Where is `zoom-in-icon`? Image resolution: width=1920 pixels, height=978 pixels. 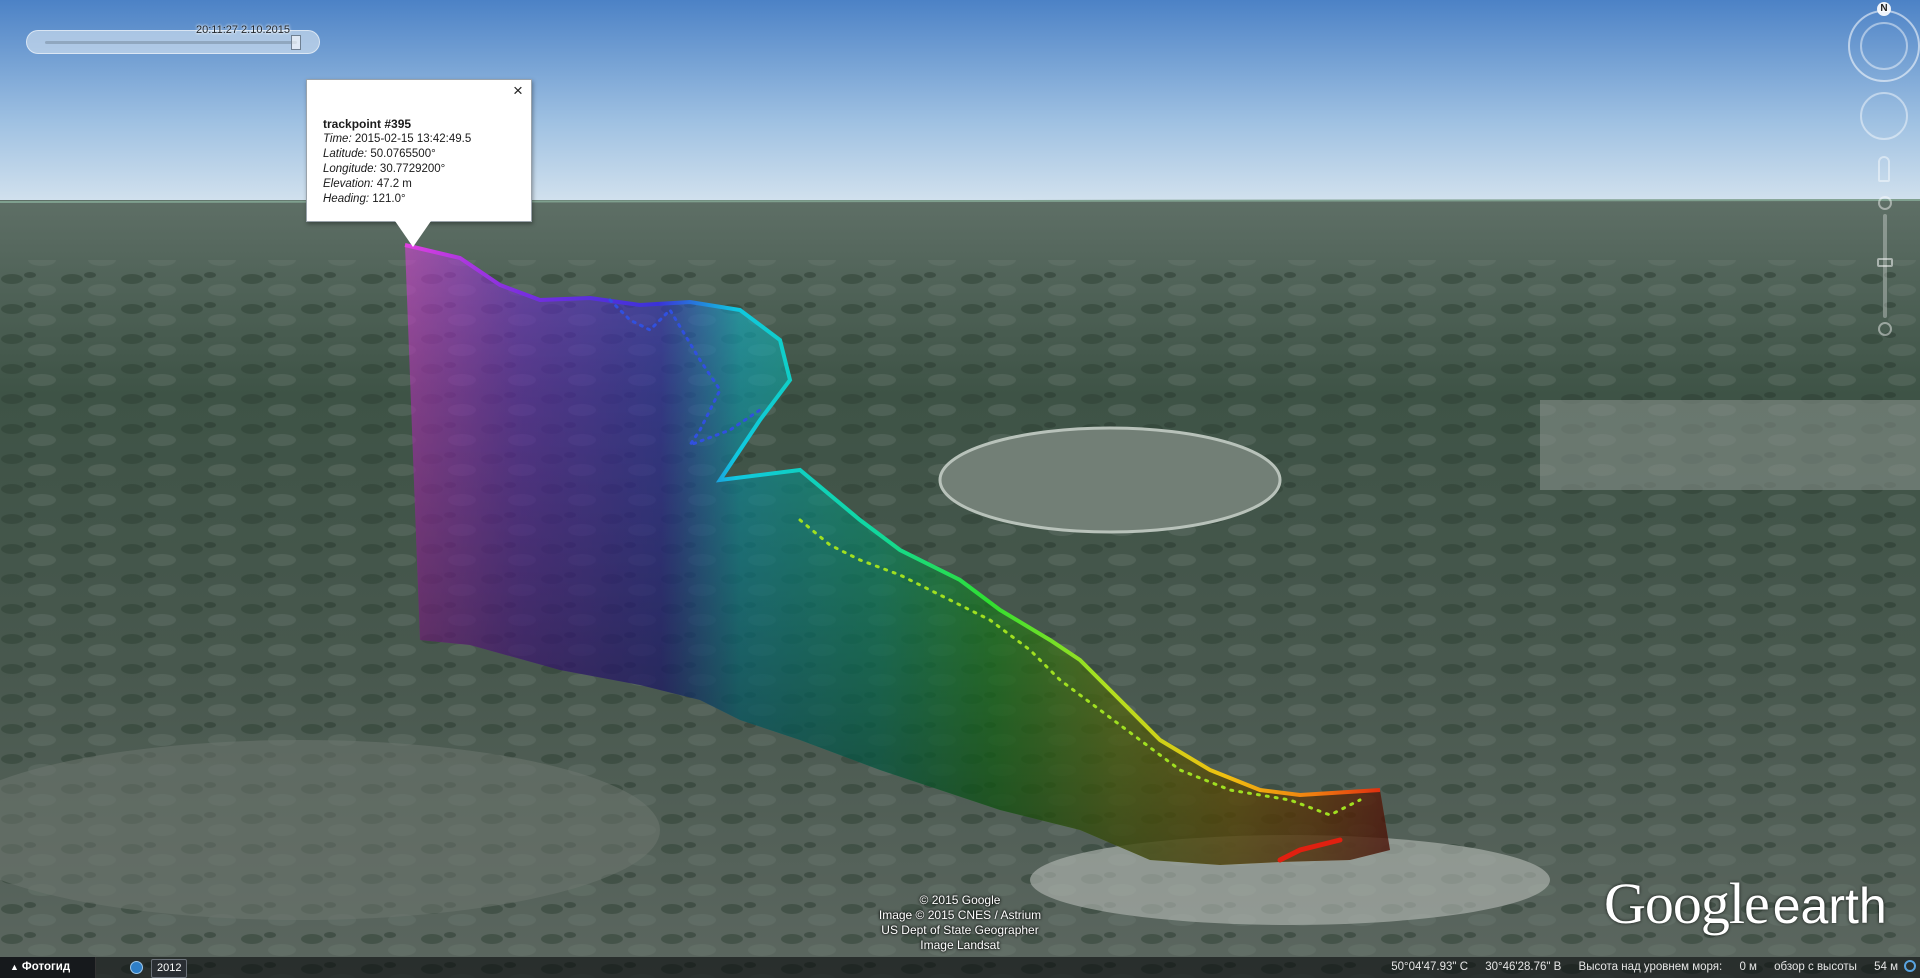
zoom-in-icon is located at coordinates (1885, 203).